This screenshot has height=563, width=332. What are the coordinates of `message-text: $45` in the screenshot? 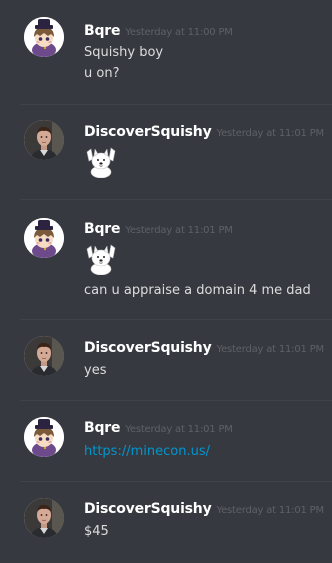 It's located at (96, 531).